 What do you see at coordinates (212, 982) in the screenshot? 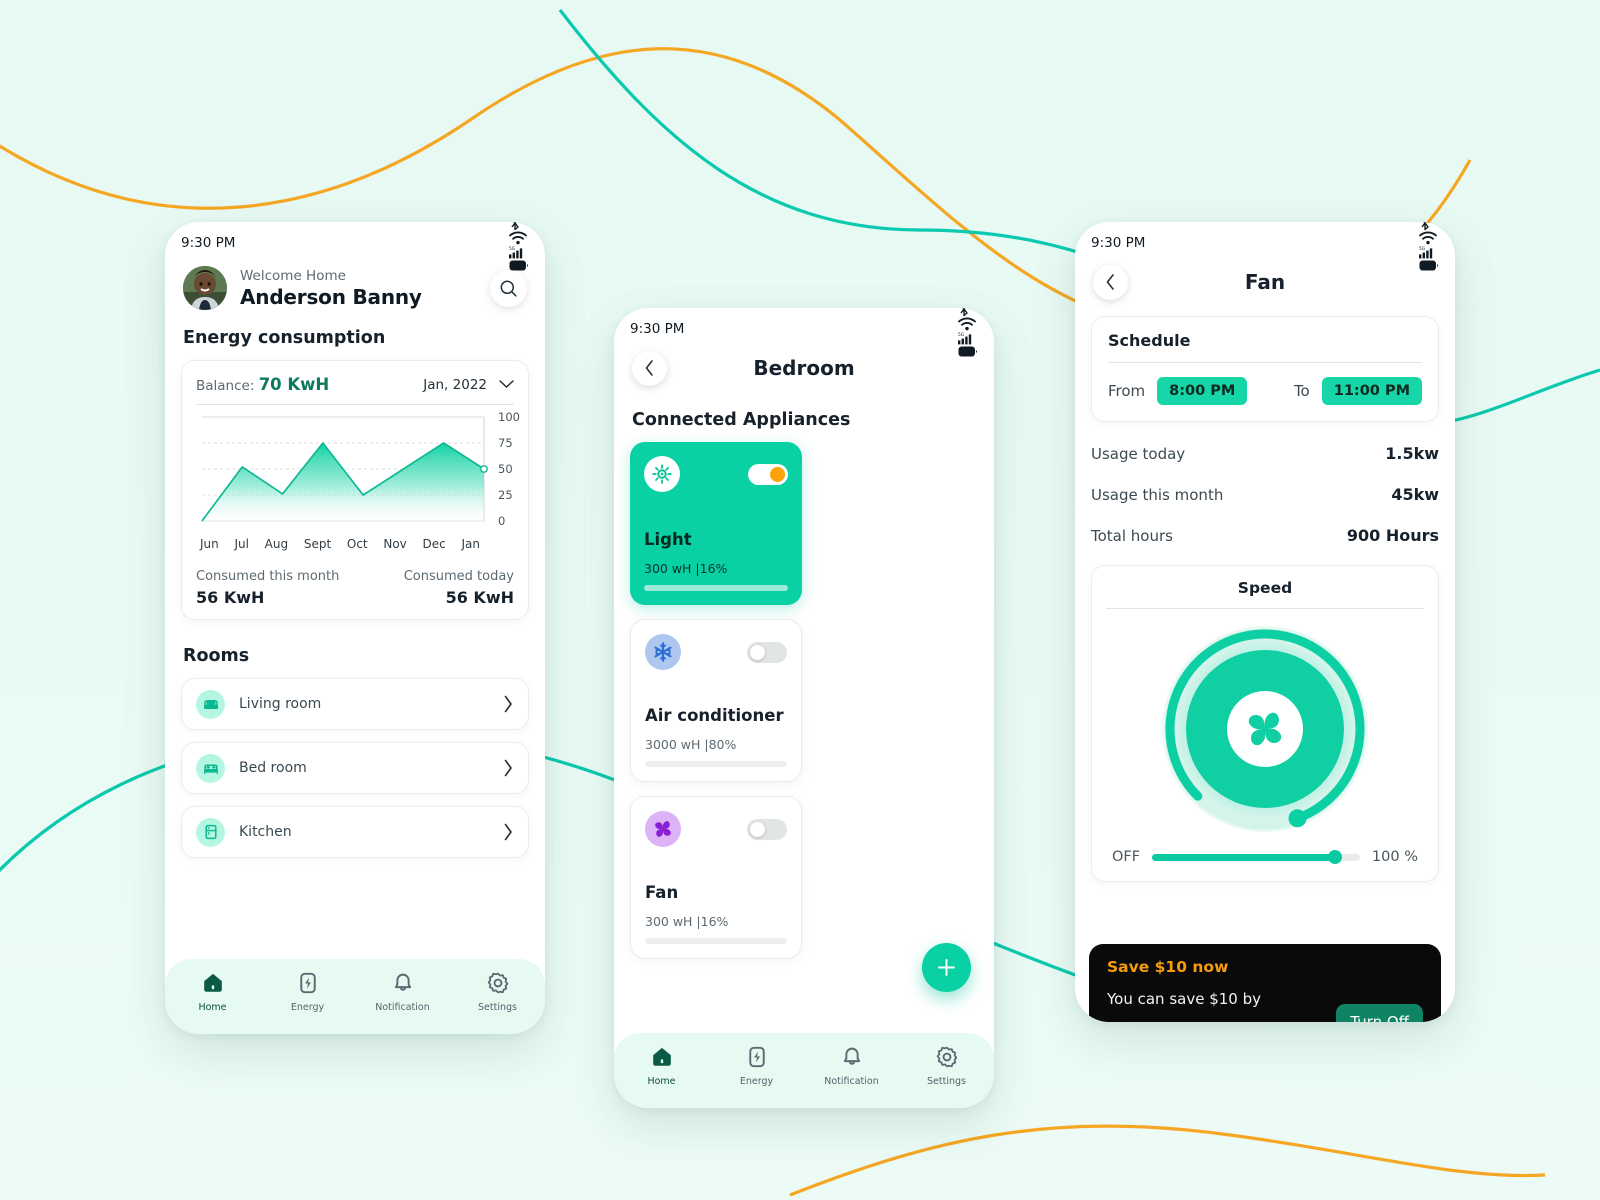
I see `home-icon` at bounding box center [212, 982].